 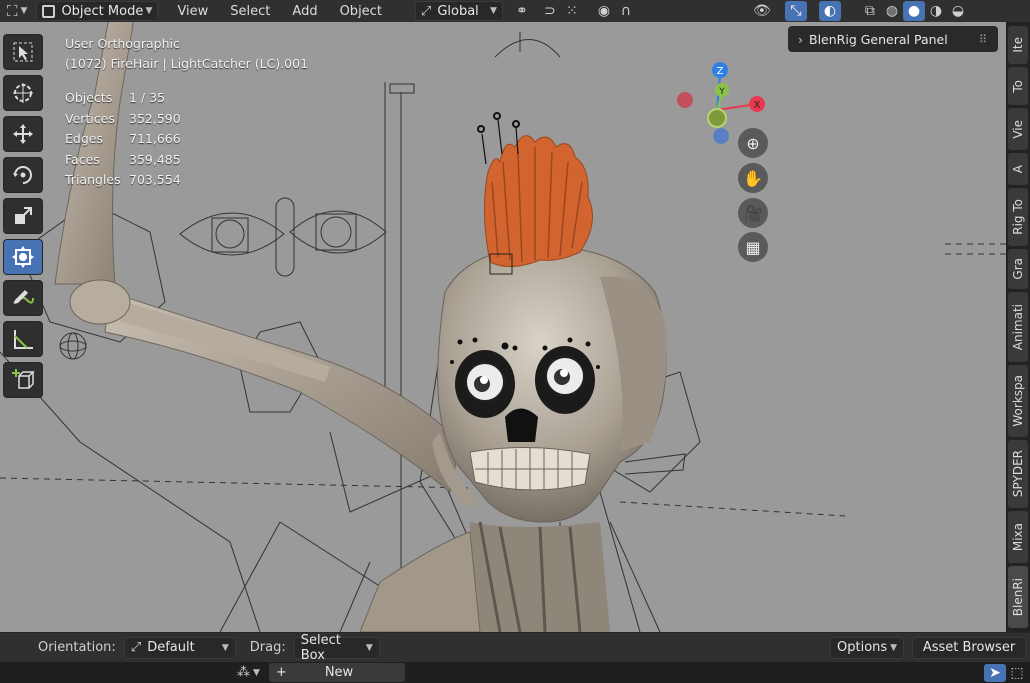 I want to click on select-box-icon, so click(x=23, y=52).